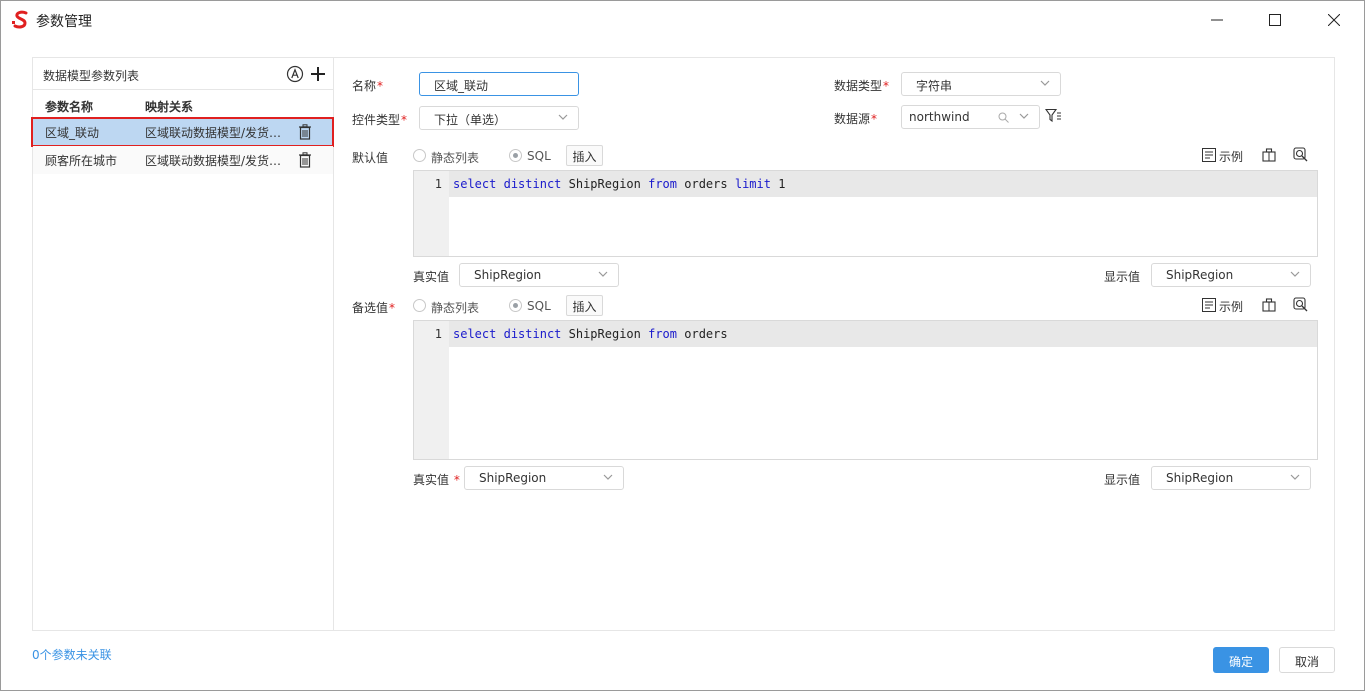 The height and width of the screenshot is (691, 1365). What do you see at coordinates (217, 161) in the screenshot?
I see `parameter-mapping: 区域联动数据模型/发货城市` at bounding box center [217, 161].